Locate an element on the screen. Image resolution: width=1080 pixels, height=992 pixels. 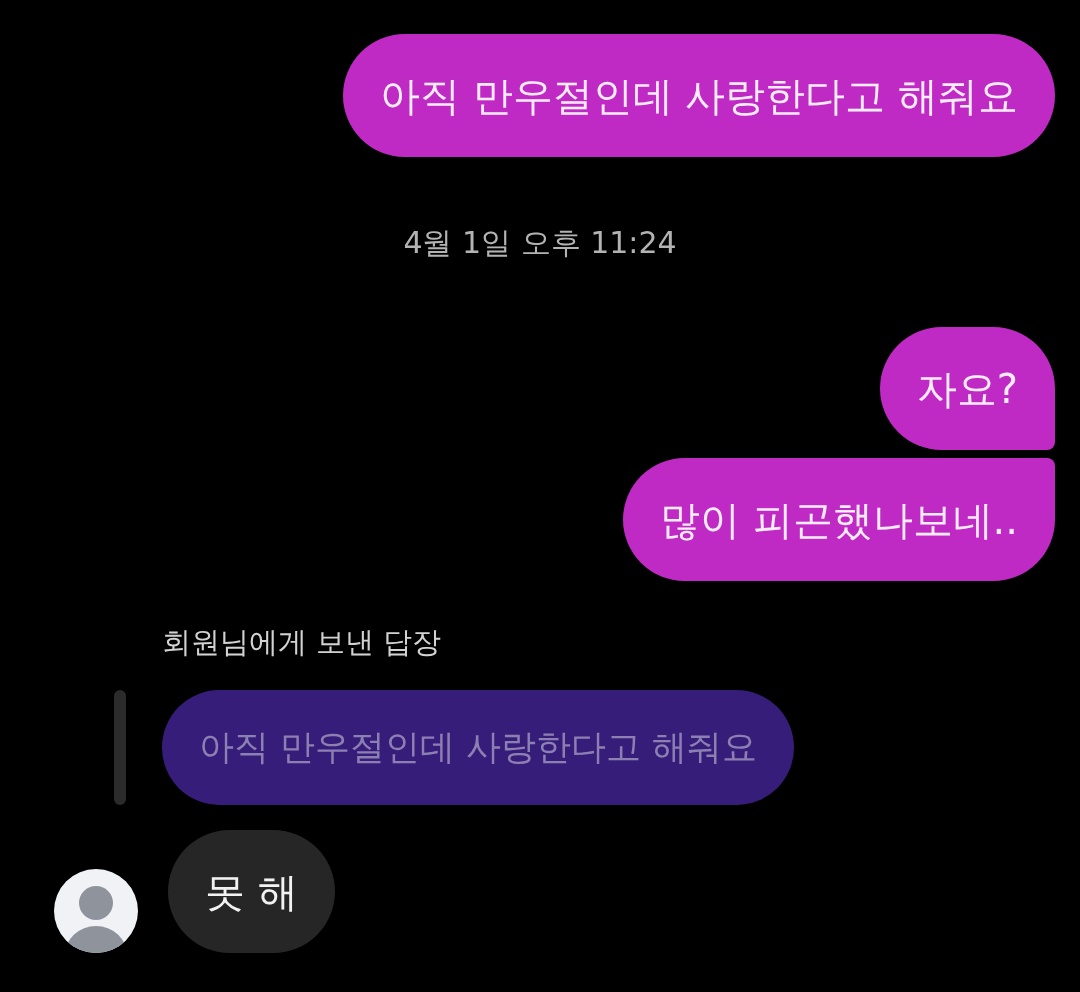
message-bubble: 못 해 is located at coordinates (251, 891).